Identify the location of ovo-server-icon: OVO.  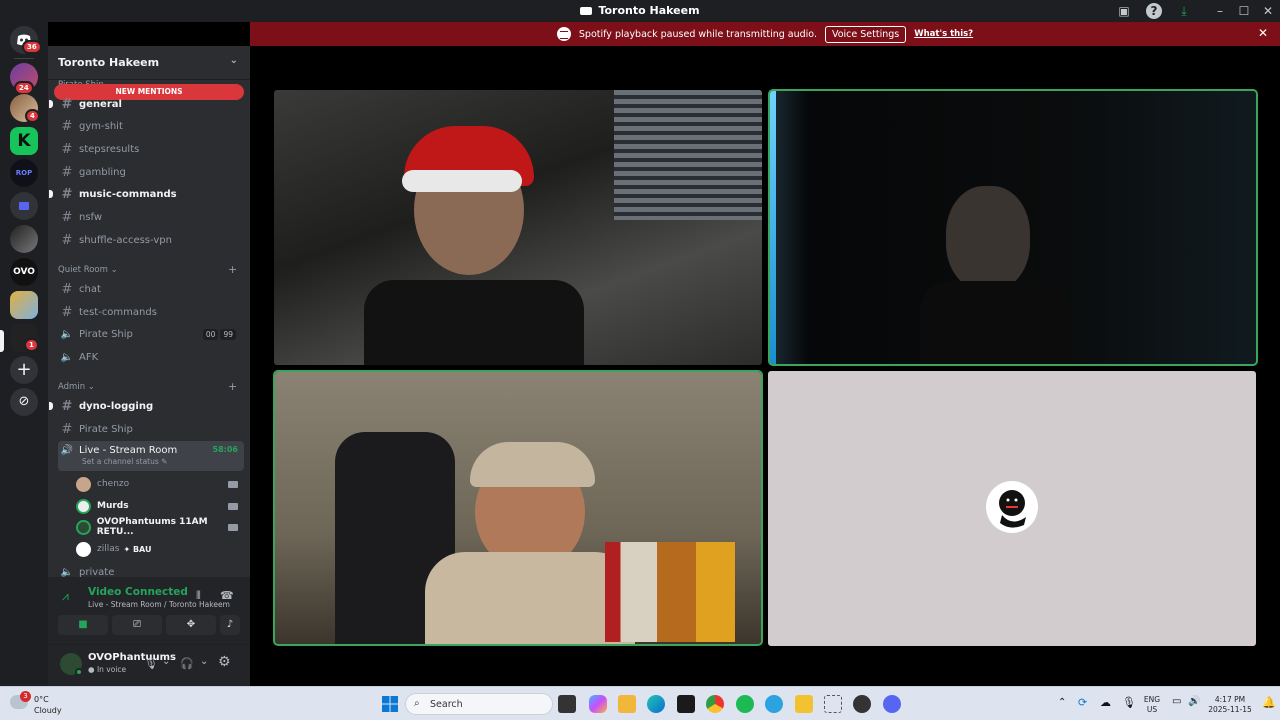
(24, 272).